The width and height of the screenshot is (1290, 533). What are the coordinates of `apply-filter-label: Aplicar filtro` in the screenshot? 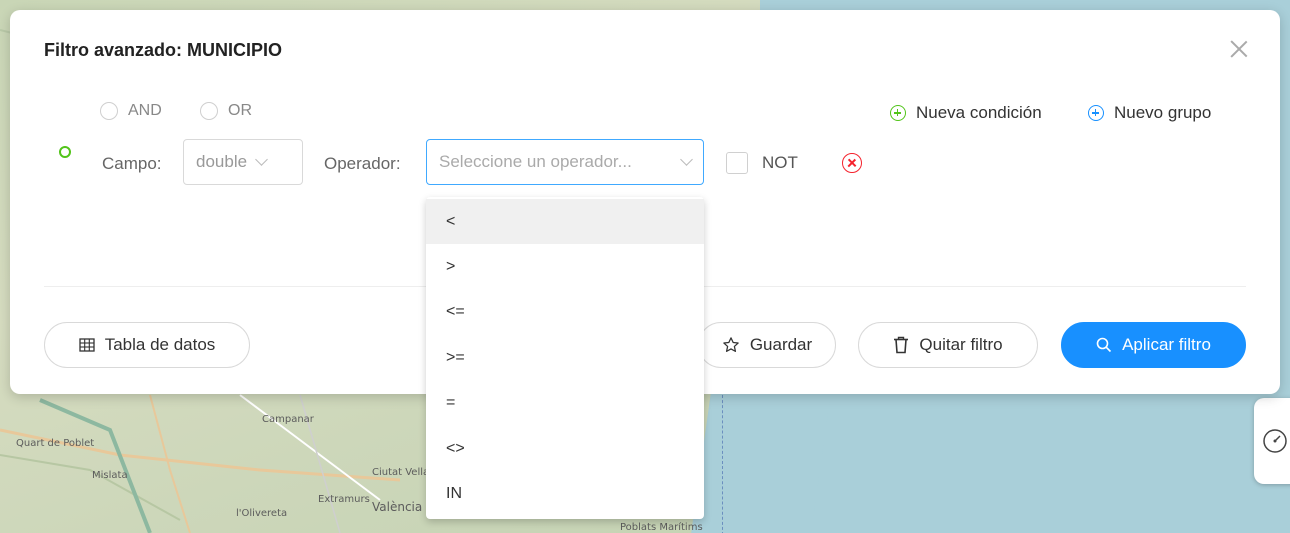 It's located at (1166, 344).